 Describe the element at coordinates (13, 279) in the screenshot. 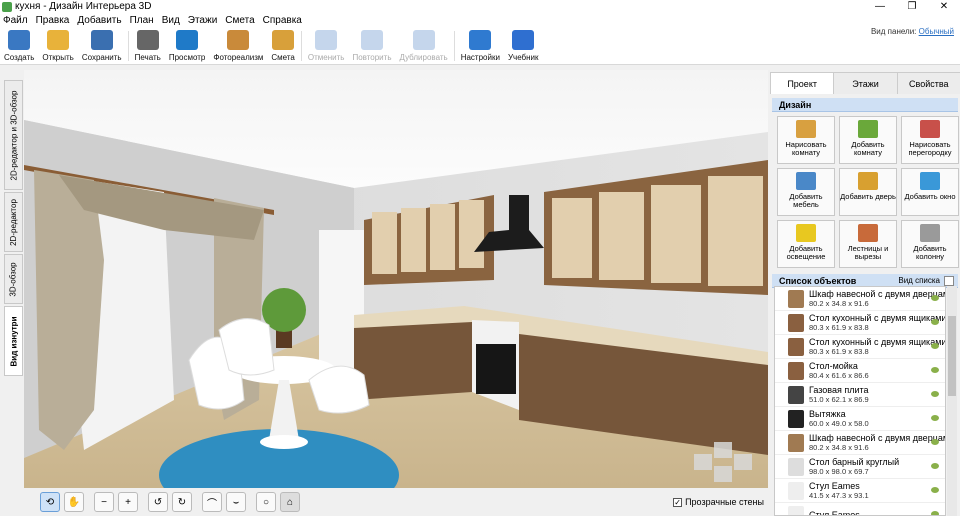

I see `tab-3d-view: 3D-обзор` at that location.